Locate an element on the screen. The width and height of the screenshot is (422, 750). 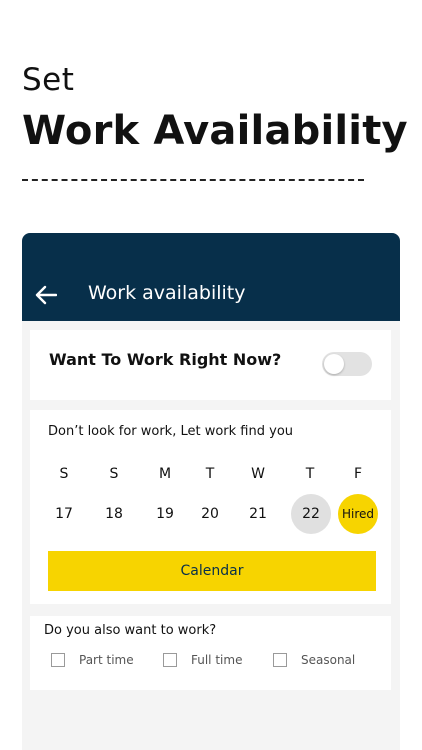
weekday-label: F is located at coordinates (358, 474).